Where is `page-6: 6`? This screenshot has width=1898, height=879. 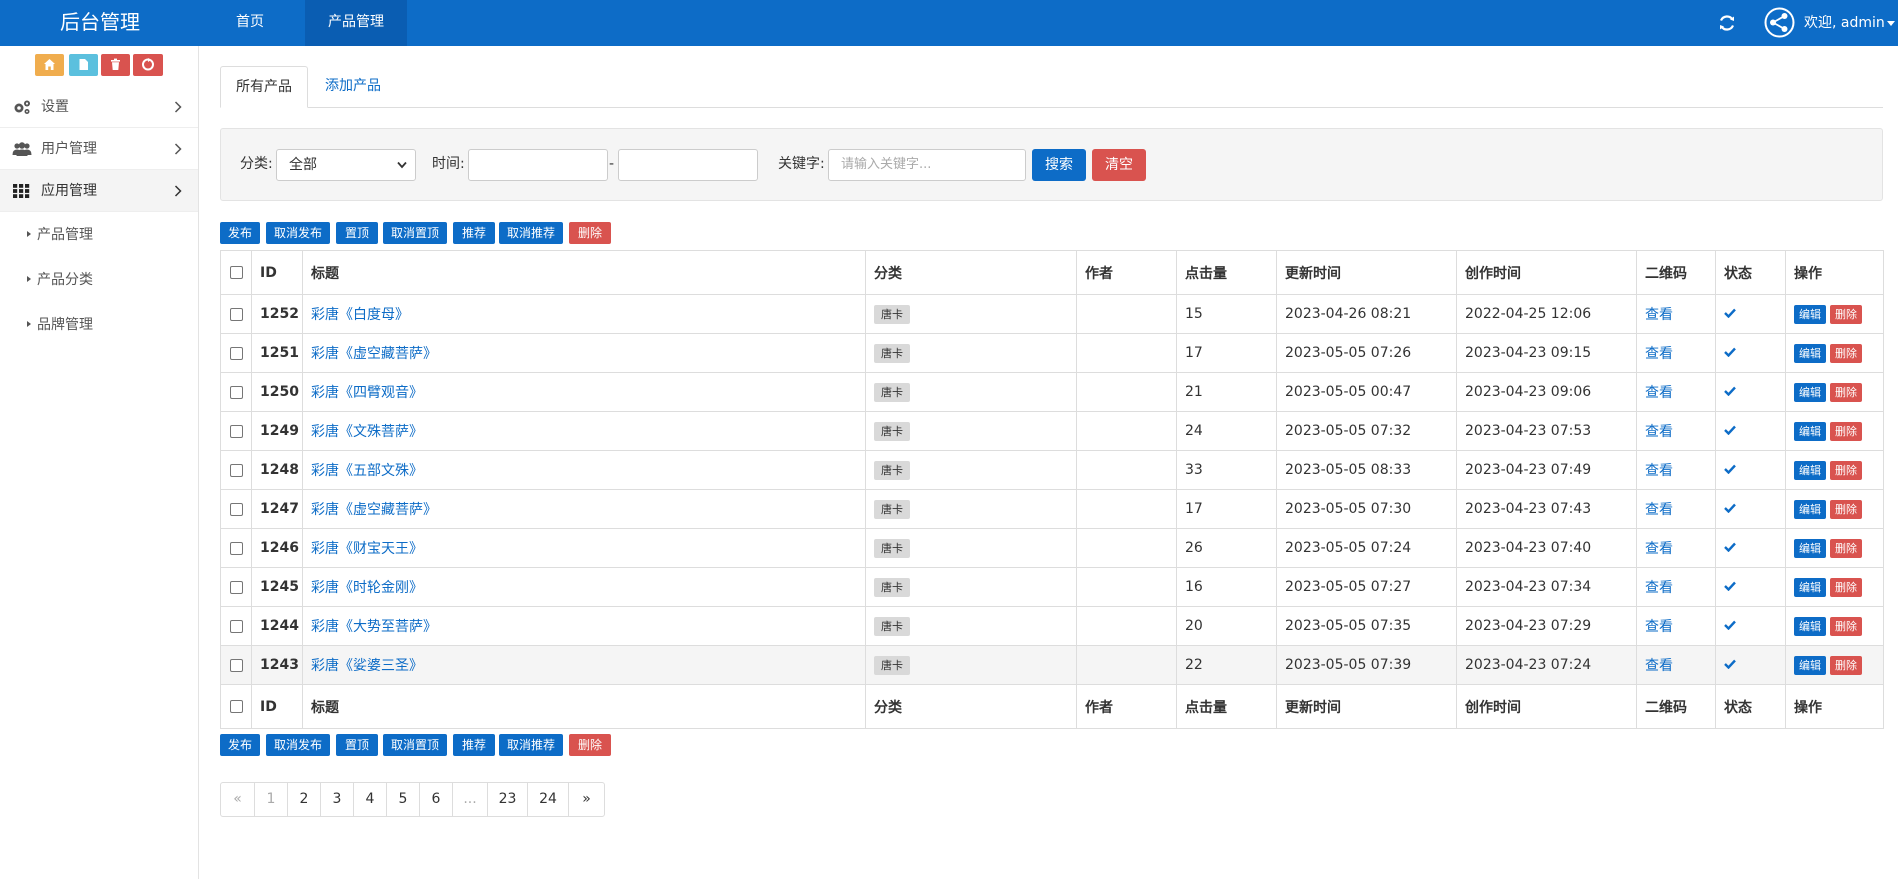
page-6: 6 is located at coordinates (435, 799).